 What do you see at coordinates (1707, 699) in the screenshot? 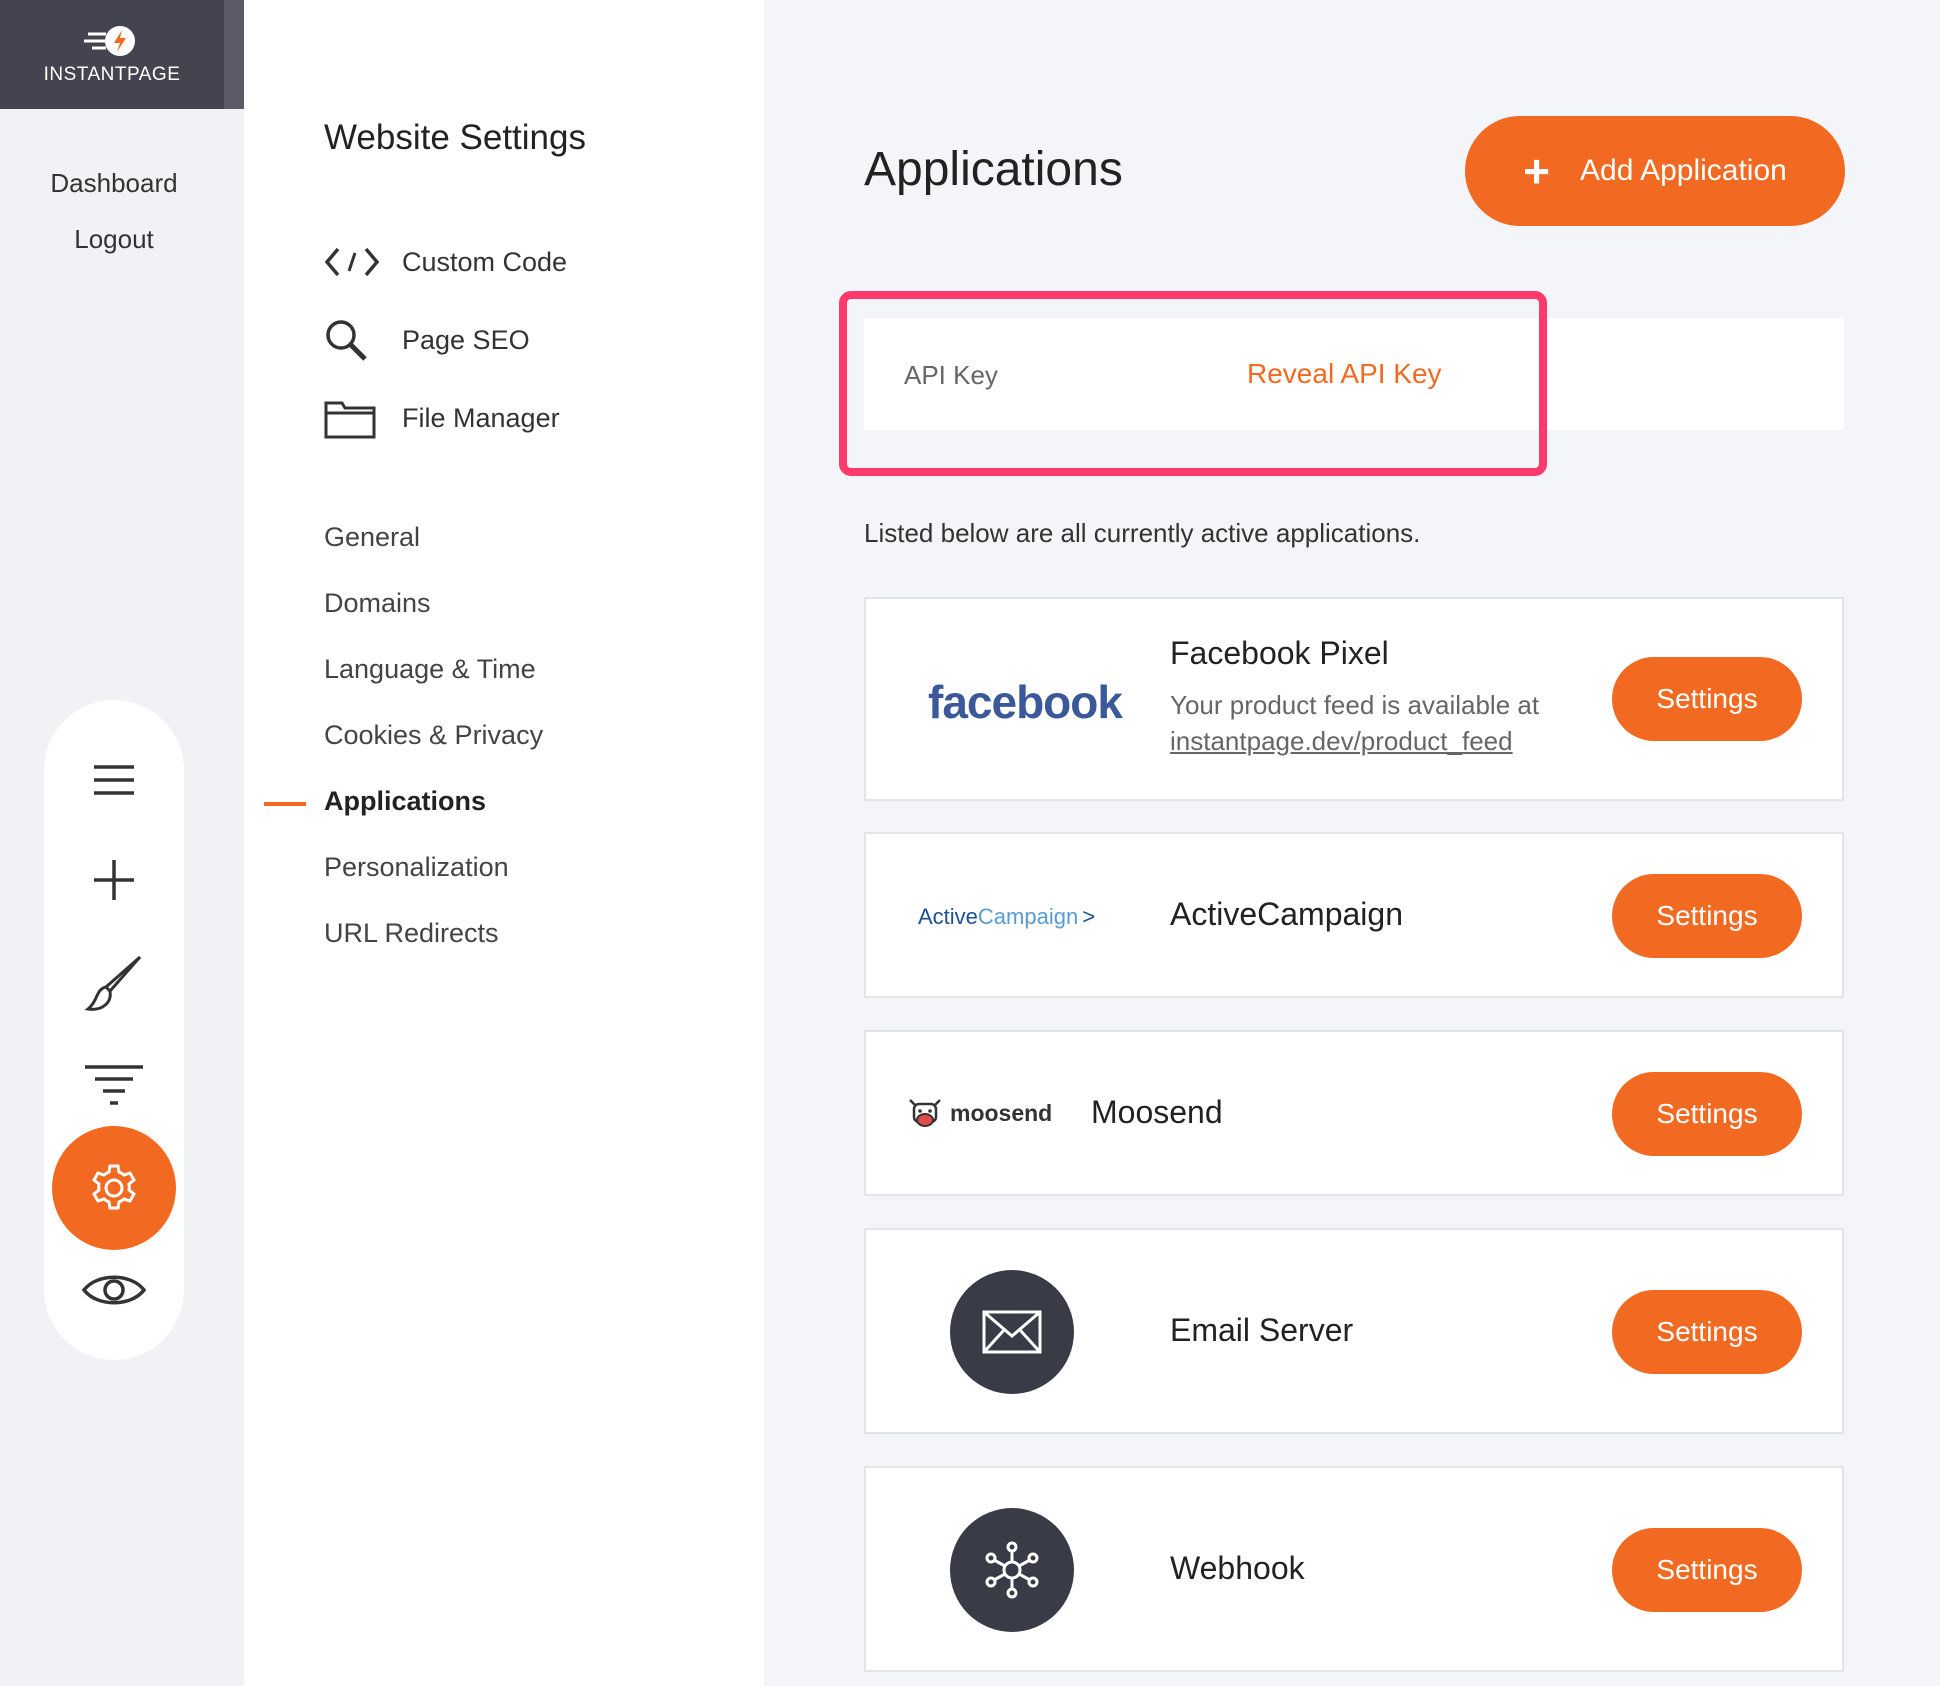
I see `facebook-settings-button: Settings` at bounding box center [1707, 699].